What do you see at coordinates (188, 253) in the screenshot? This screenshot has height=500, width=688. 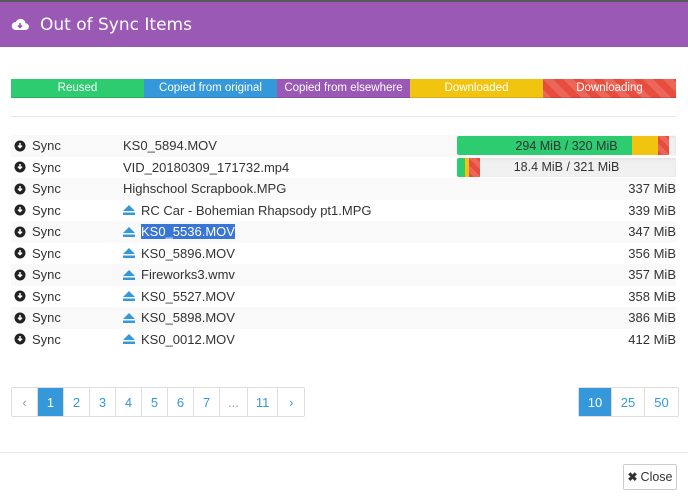 I see `file-name: KS0_5896.MOV` at bounding box center [188, 253].